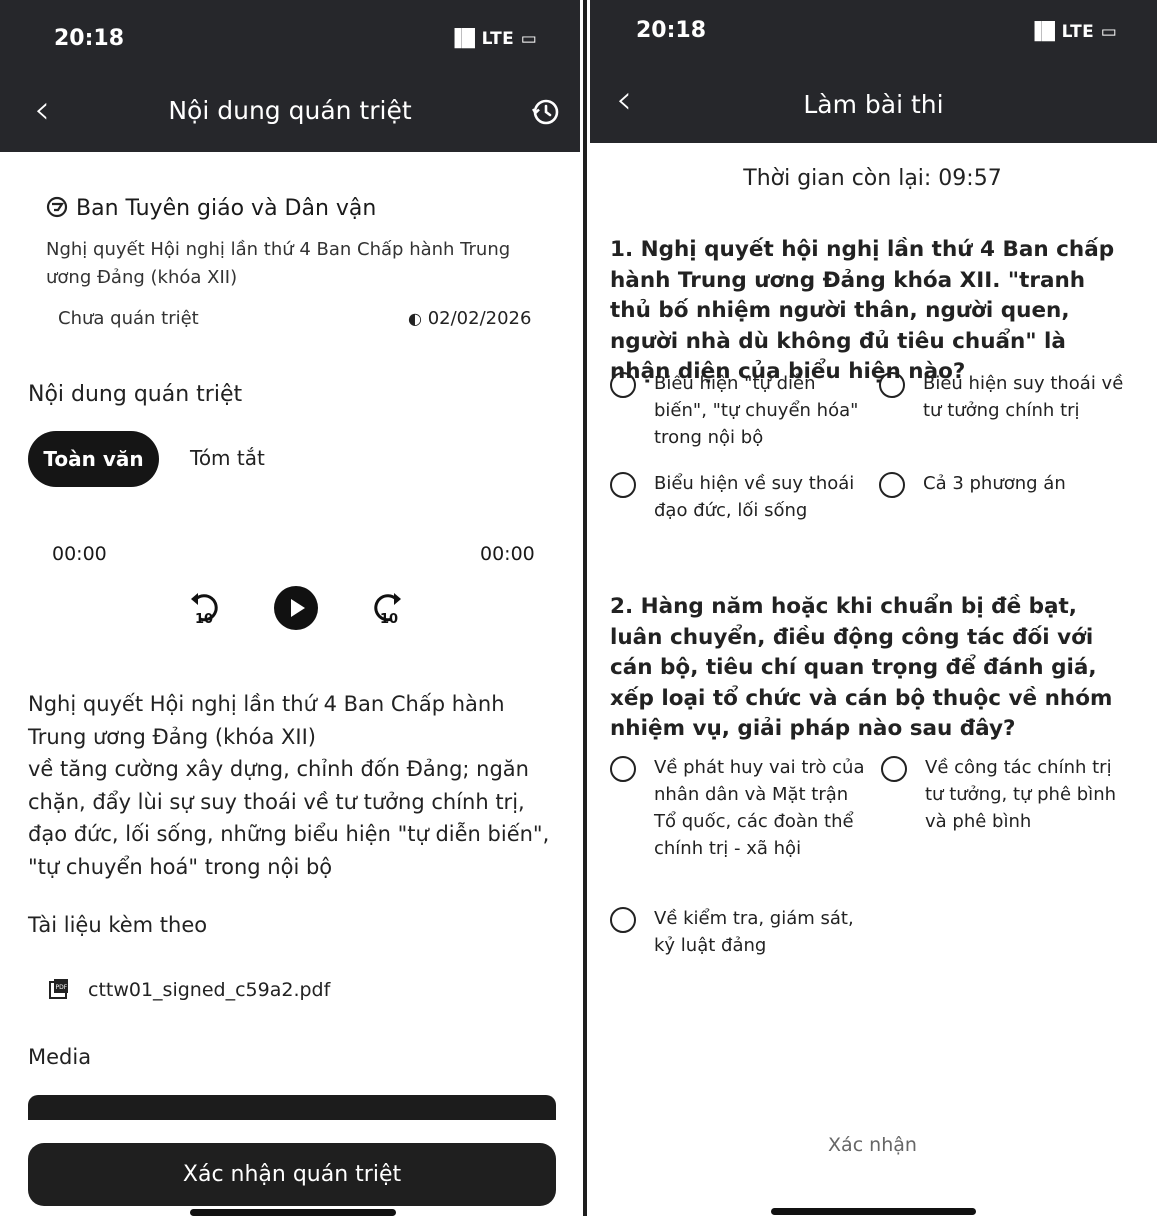  I want to click on body-line: Trung ương Đảng (khóa XII), so click(172, 736).